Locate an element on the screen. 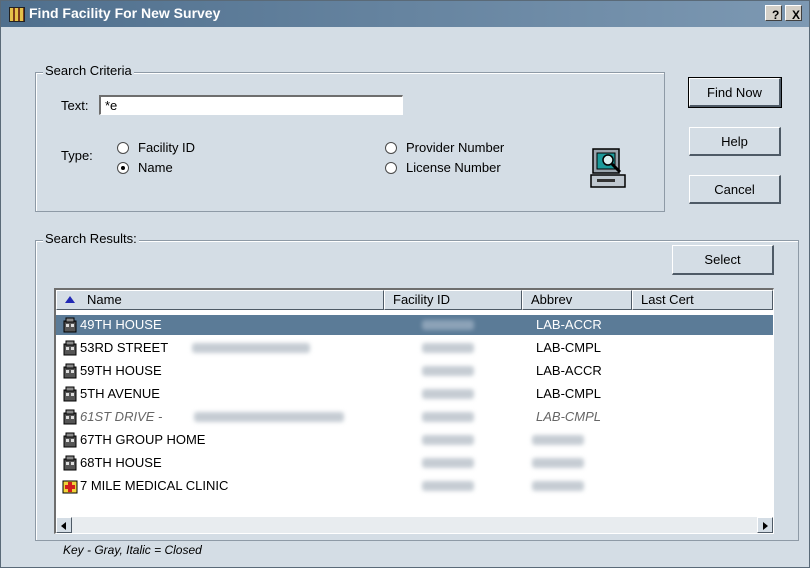  facility-name: 7 MILE MEDICAL CLINIC is located at coordinates (154, 485).